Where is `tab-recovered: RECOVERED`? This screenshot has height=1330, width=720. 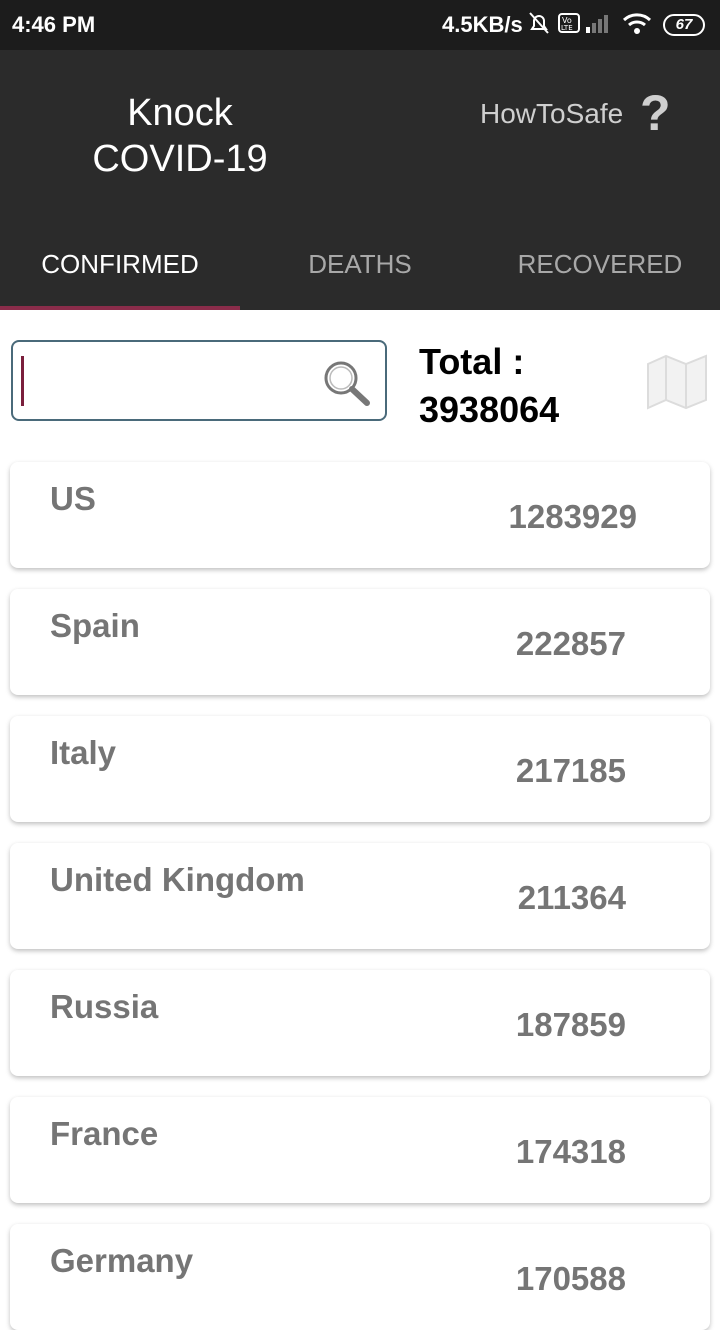 tab-recovered: RECOVERED is located at coordinates (600, 275).